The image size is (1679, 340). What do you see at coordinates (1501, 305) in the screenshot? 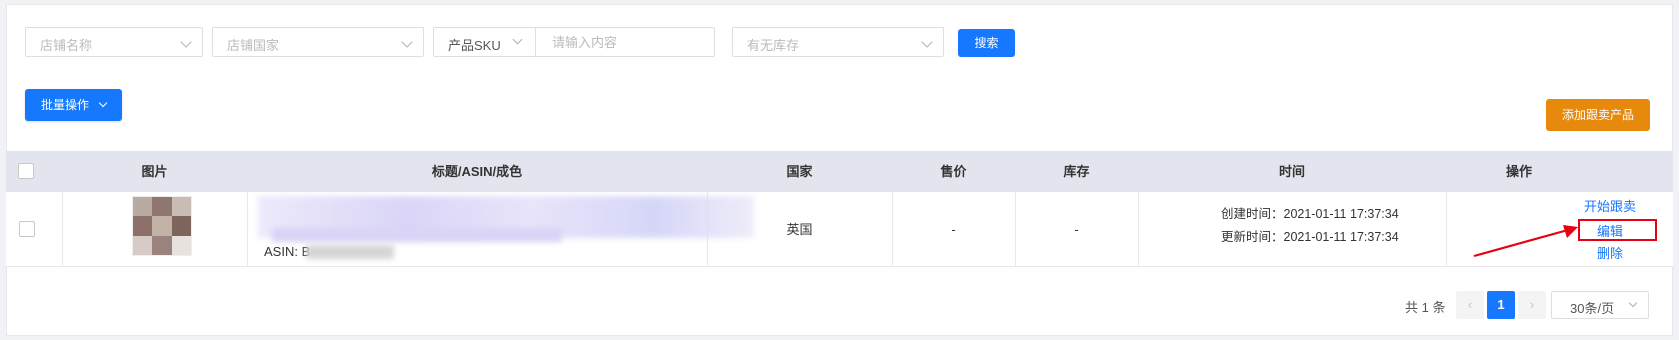
I see `page-number: 1` at bounding box center [1501, 305].